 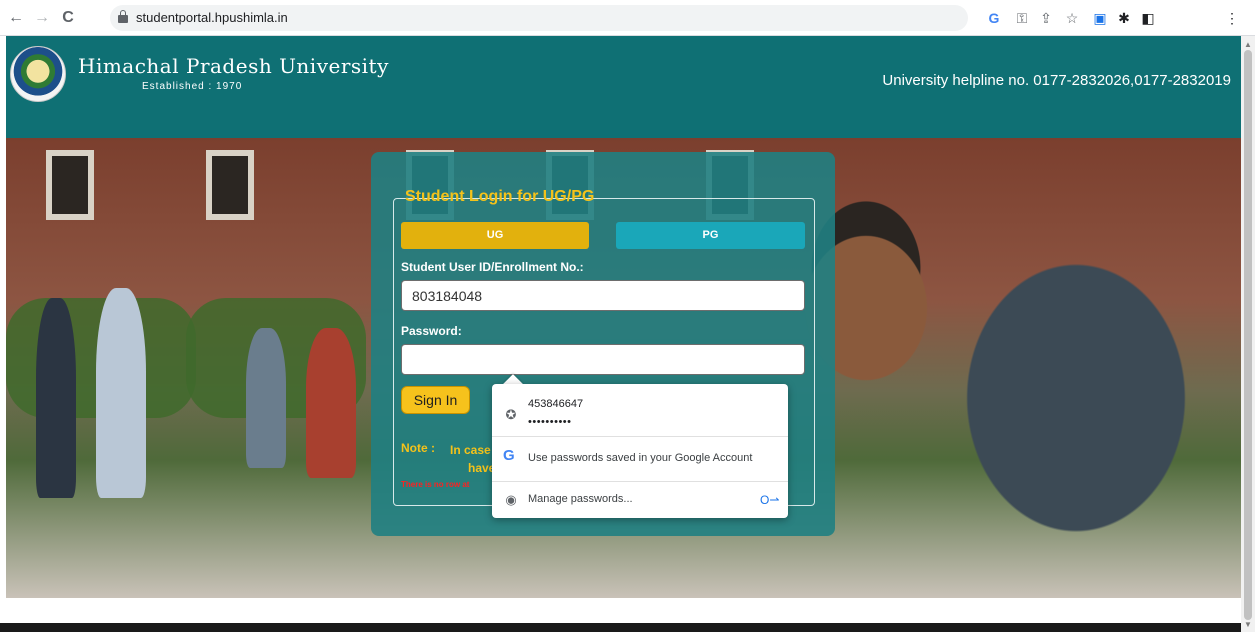 What do you see at coordinates (1072, 18) in the screenshot?
I see `star-icon: ☆` at bounding box center [1072, 18].